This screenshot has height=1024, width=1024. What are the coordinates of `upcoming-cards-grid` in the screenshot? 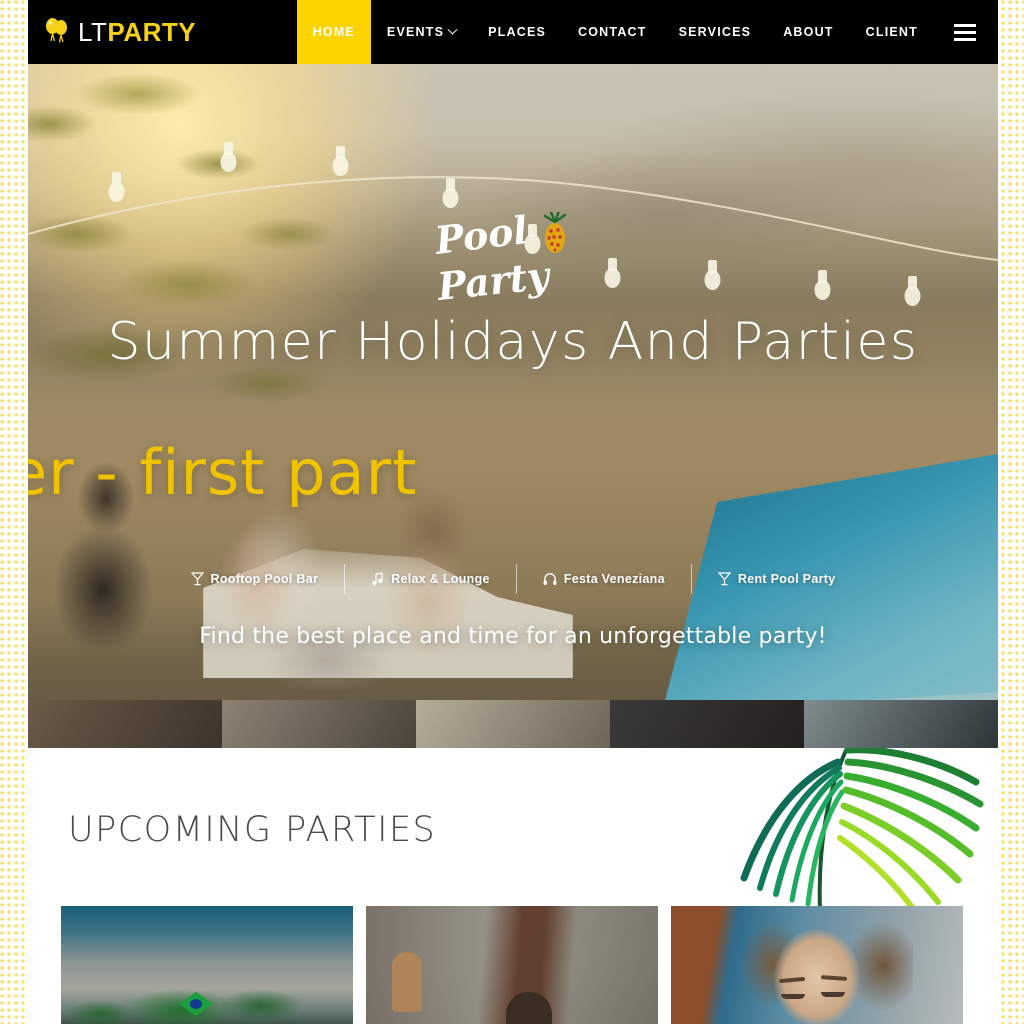 It's located at (513, 965).